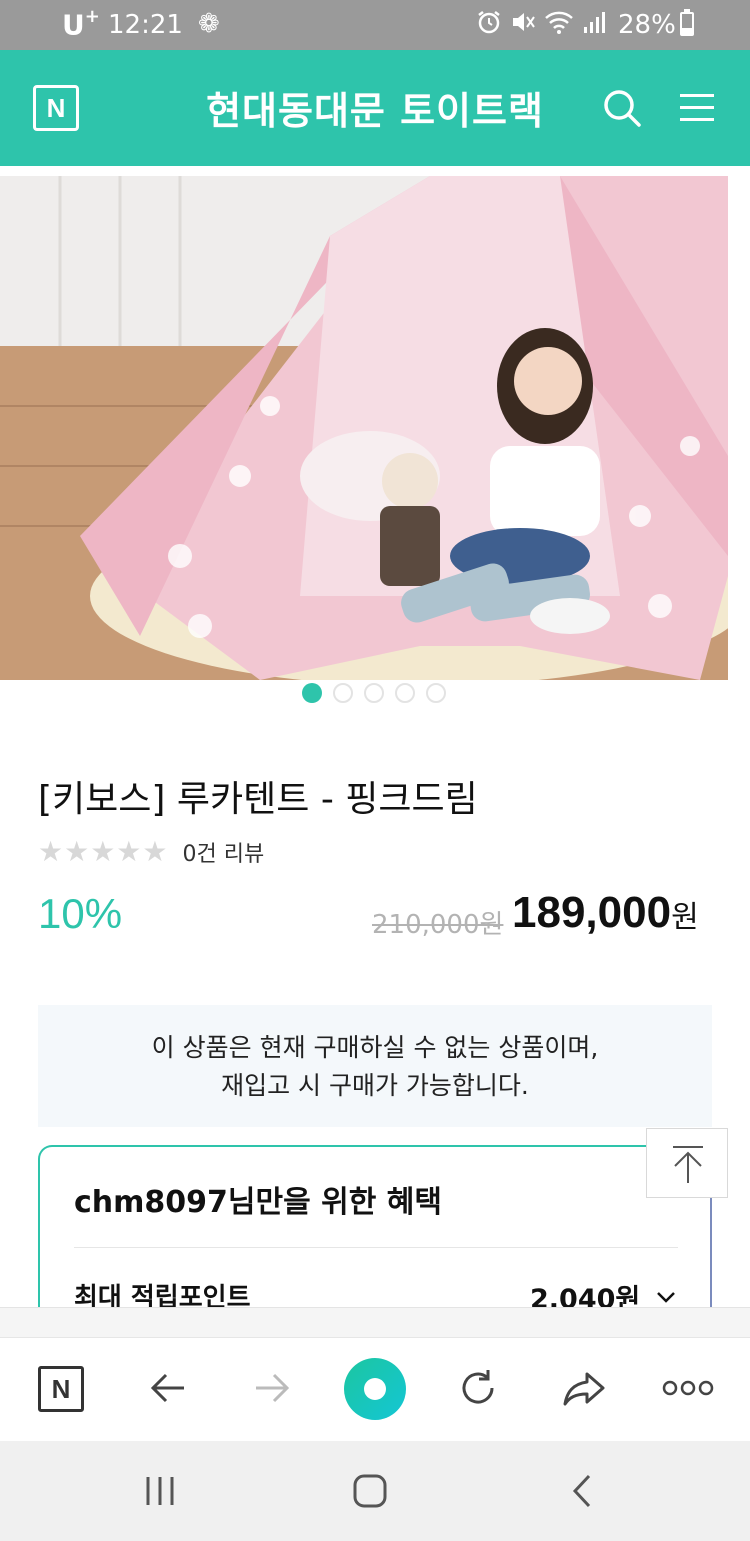 The height and width of the screenshot is (1541, 750). Describe the element at coordinates (61, 1389) in the screenshot. I see `naver-home-button: N` at that location.